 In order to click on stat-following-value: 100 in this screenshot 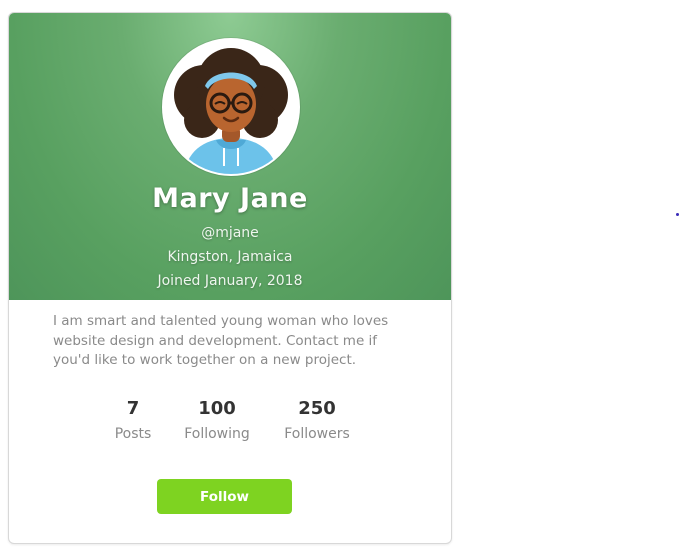, I will do `click(217, 408)`.